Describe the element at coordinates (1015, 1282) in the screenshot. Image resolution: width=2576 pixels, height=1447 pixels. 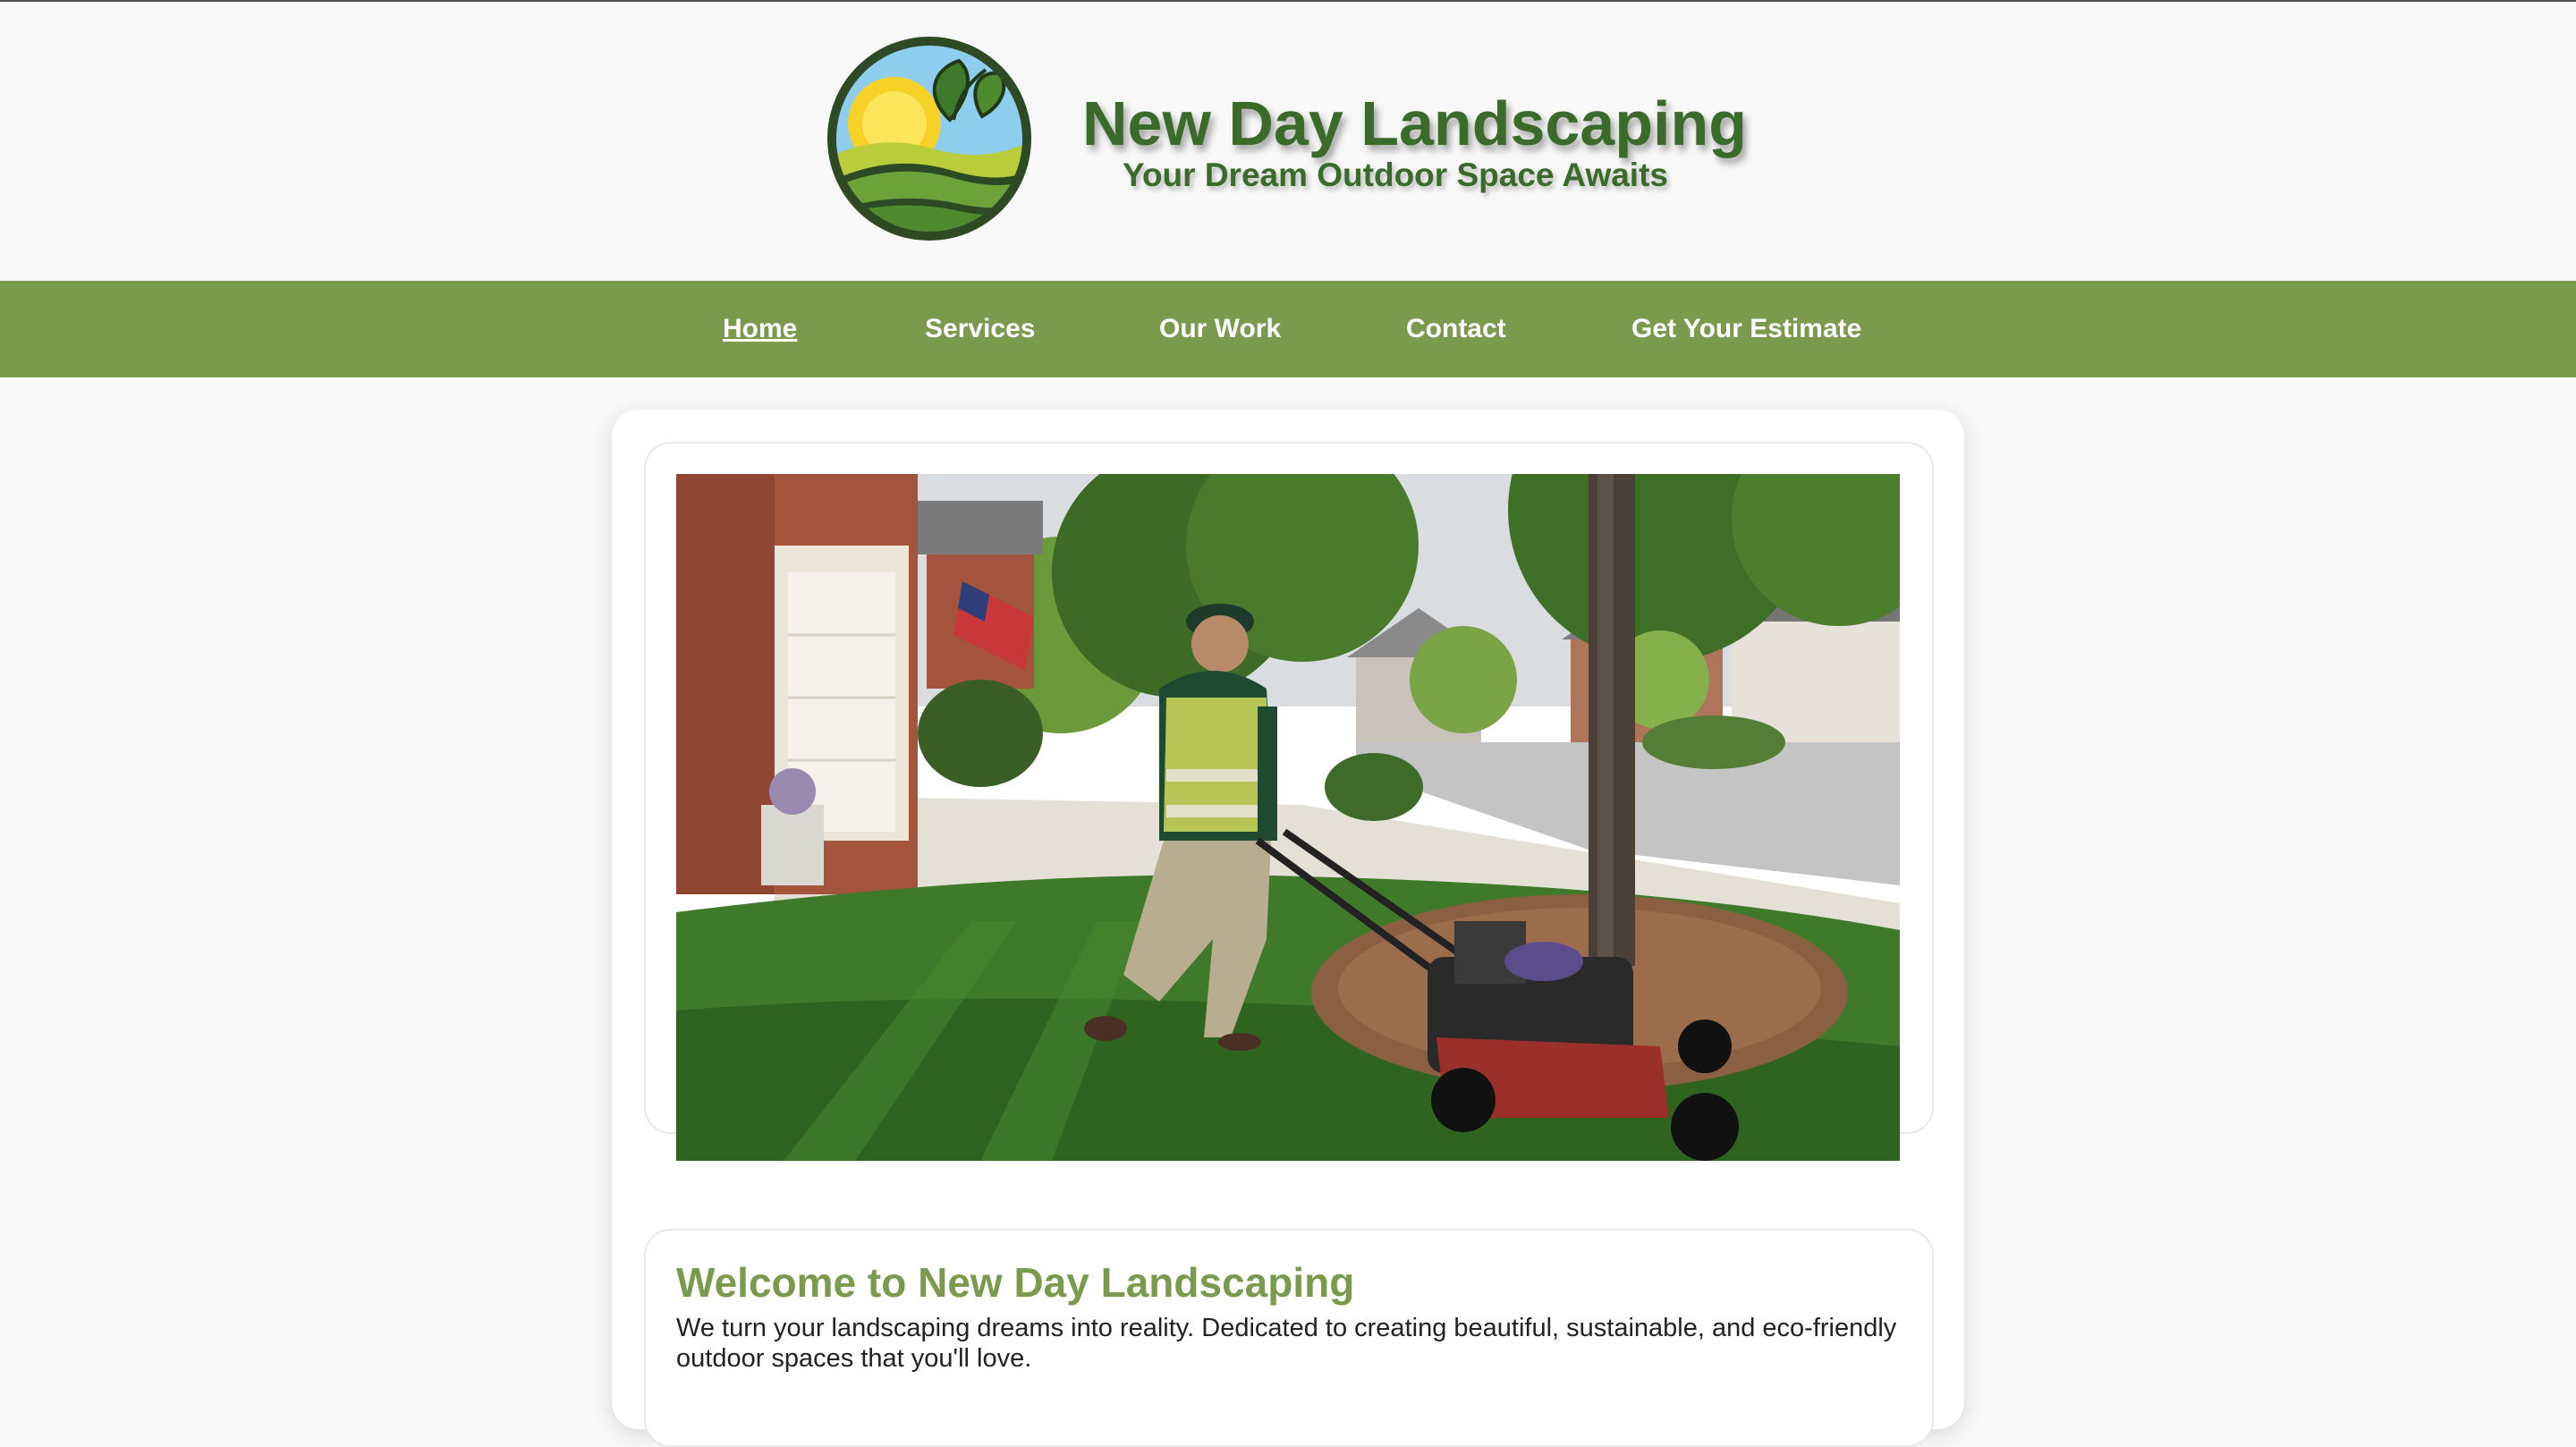
I see `welcome-heading: Welcome to New Day Landscaping` at that location.